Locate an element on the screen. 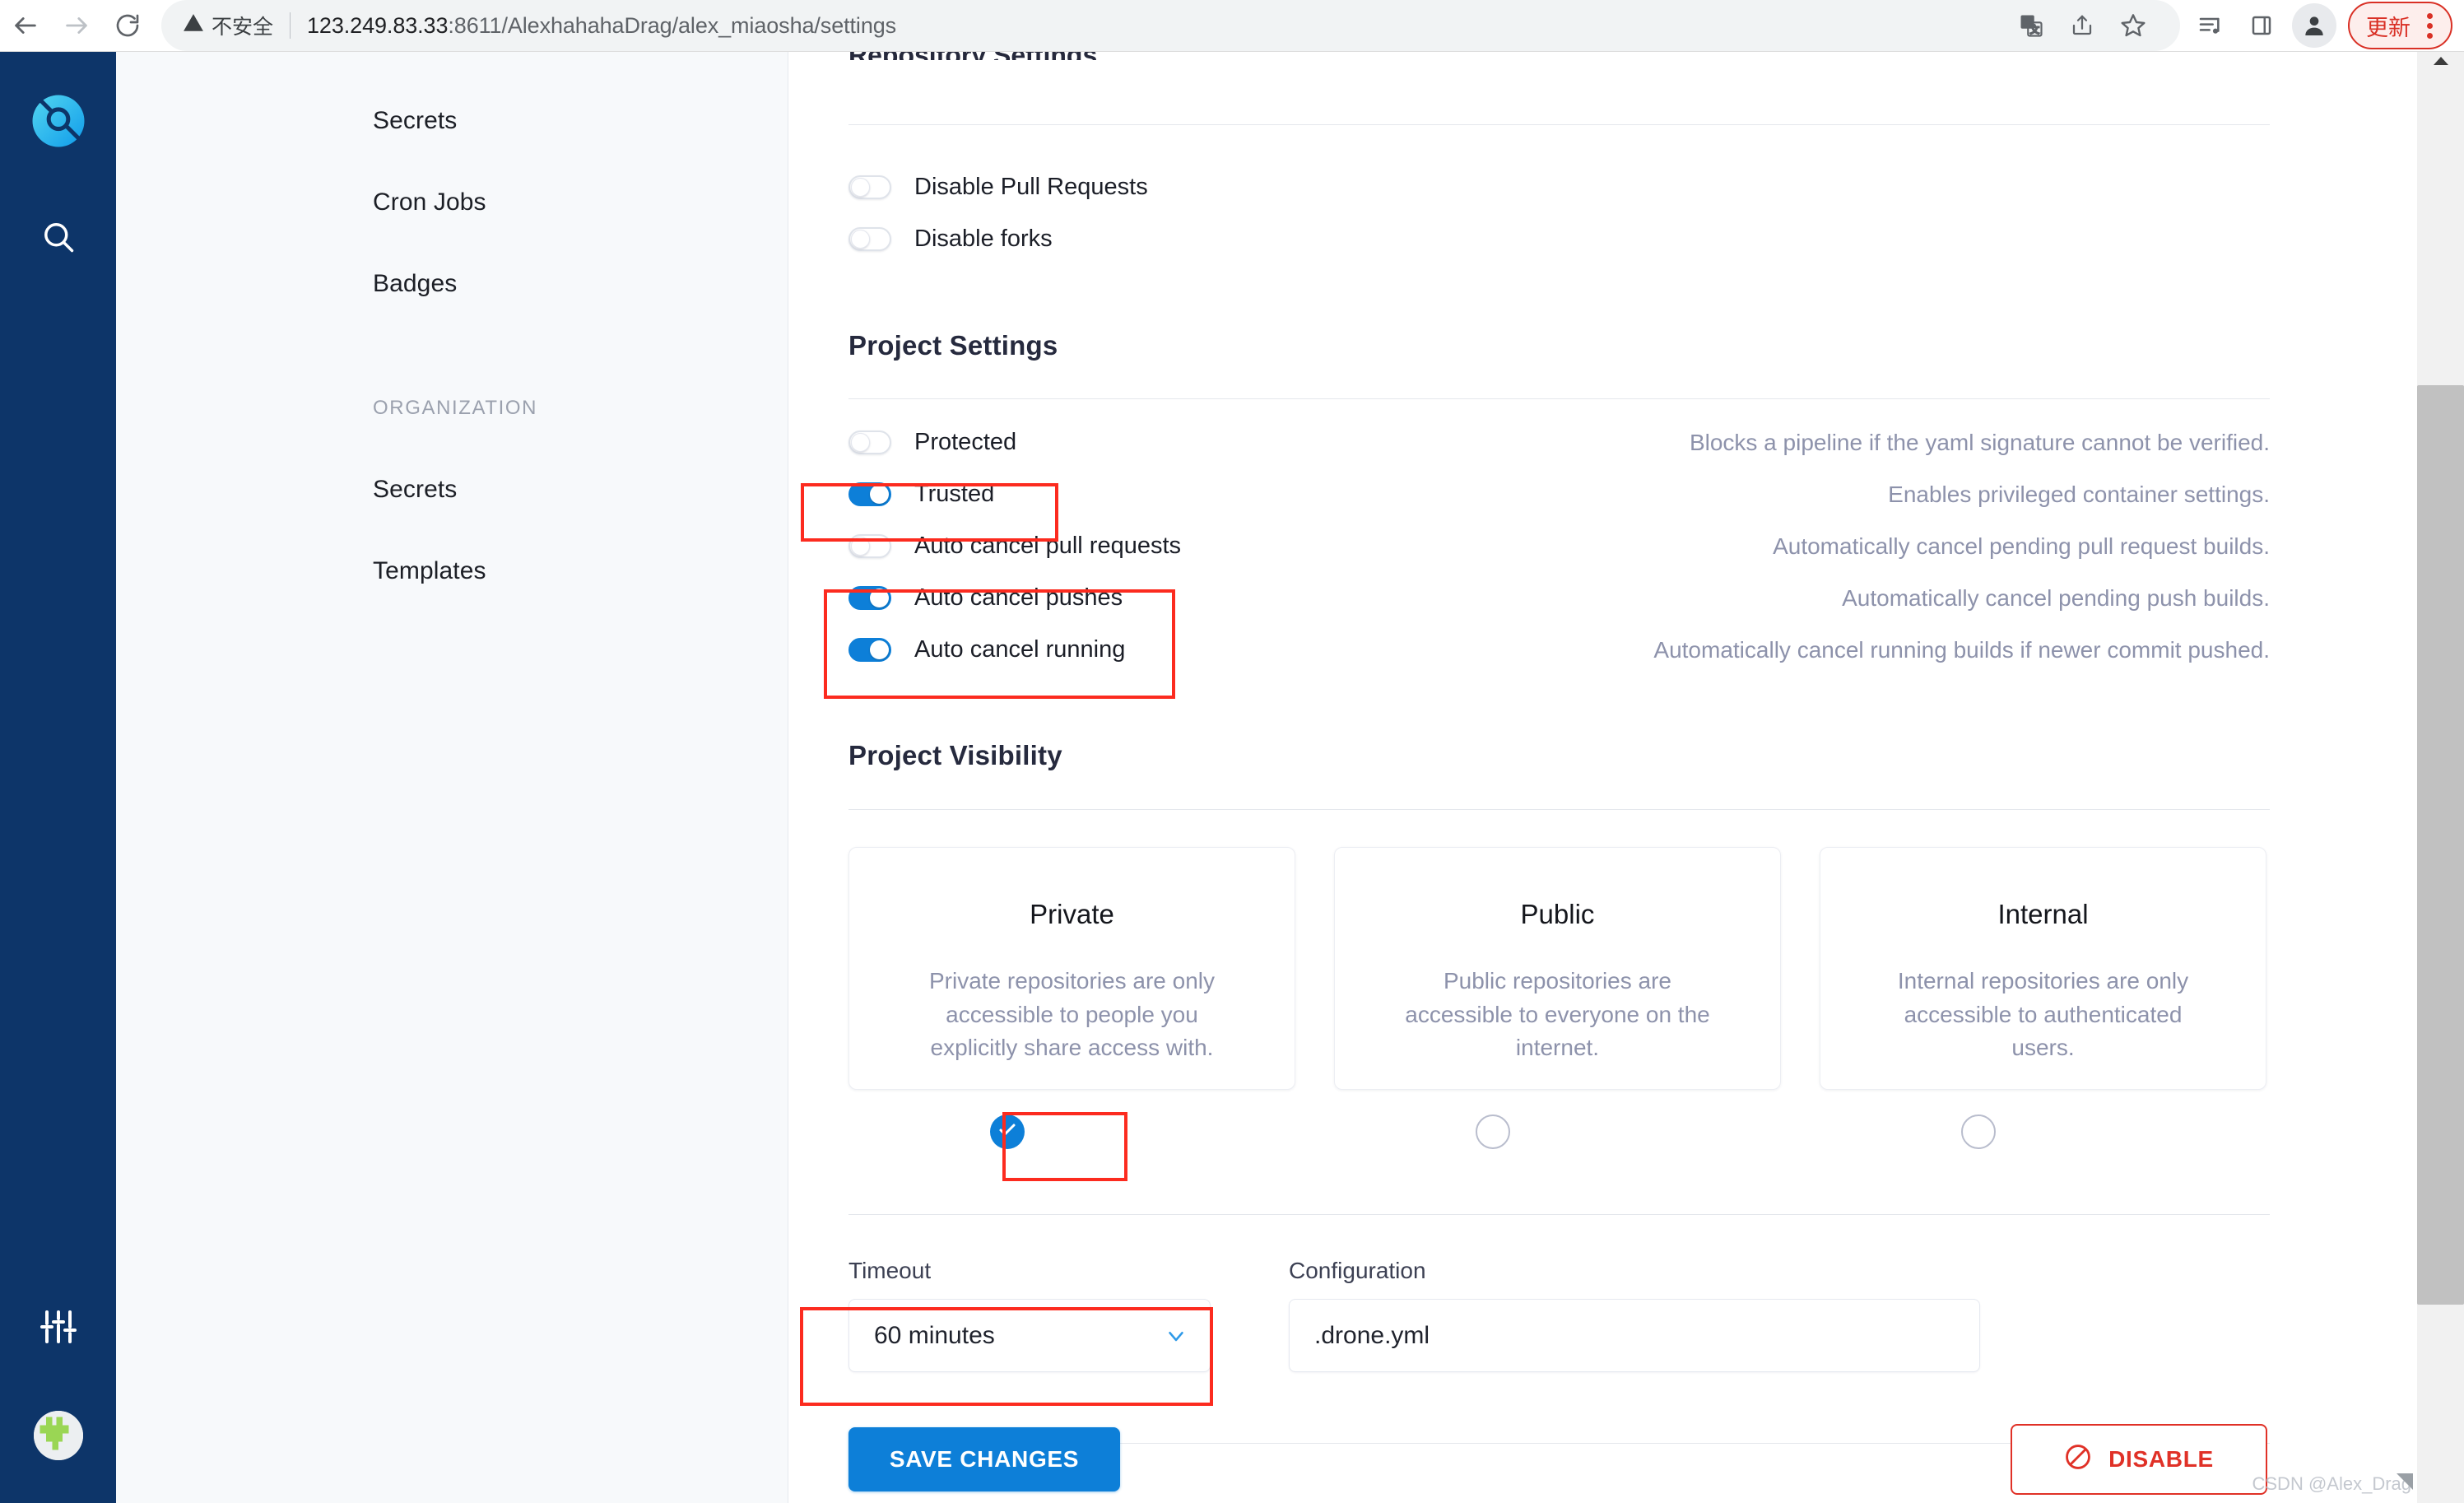 The image size is (2464, 1503). update-label: 更新 is located at coordinates (2388, 27).